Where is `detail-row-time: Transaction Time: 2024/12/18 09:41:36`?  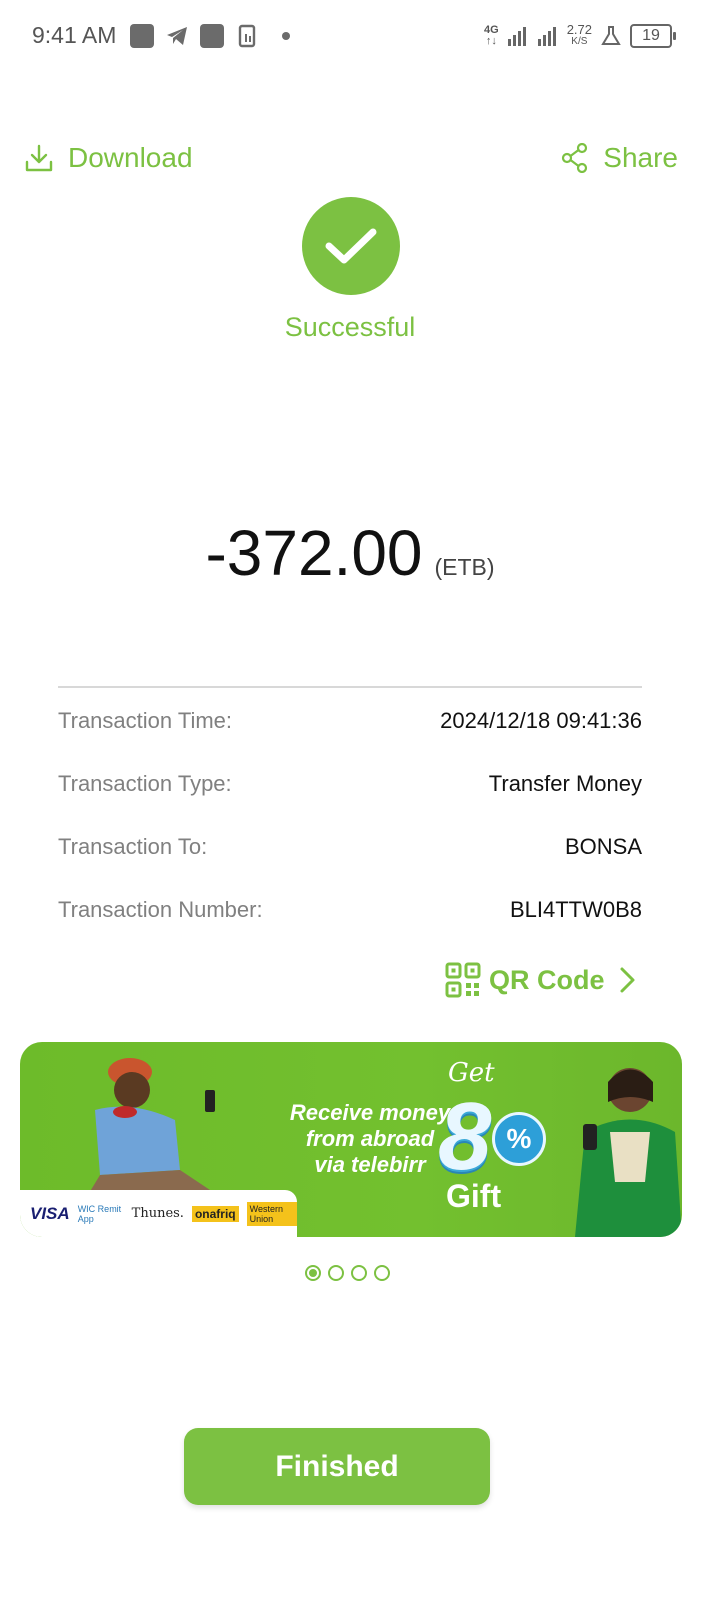 detail-row-time: Transaction Time: 2024/12/18 09:41:36 is located at coordinates (350, 721).